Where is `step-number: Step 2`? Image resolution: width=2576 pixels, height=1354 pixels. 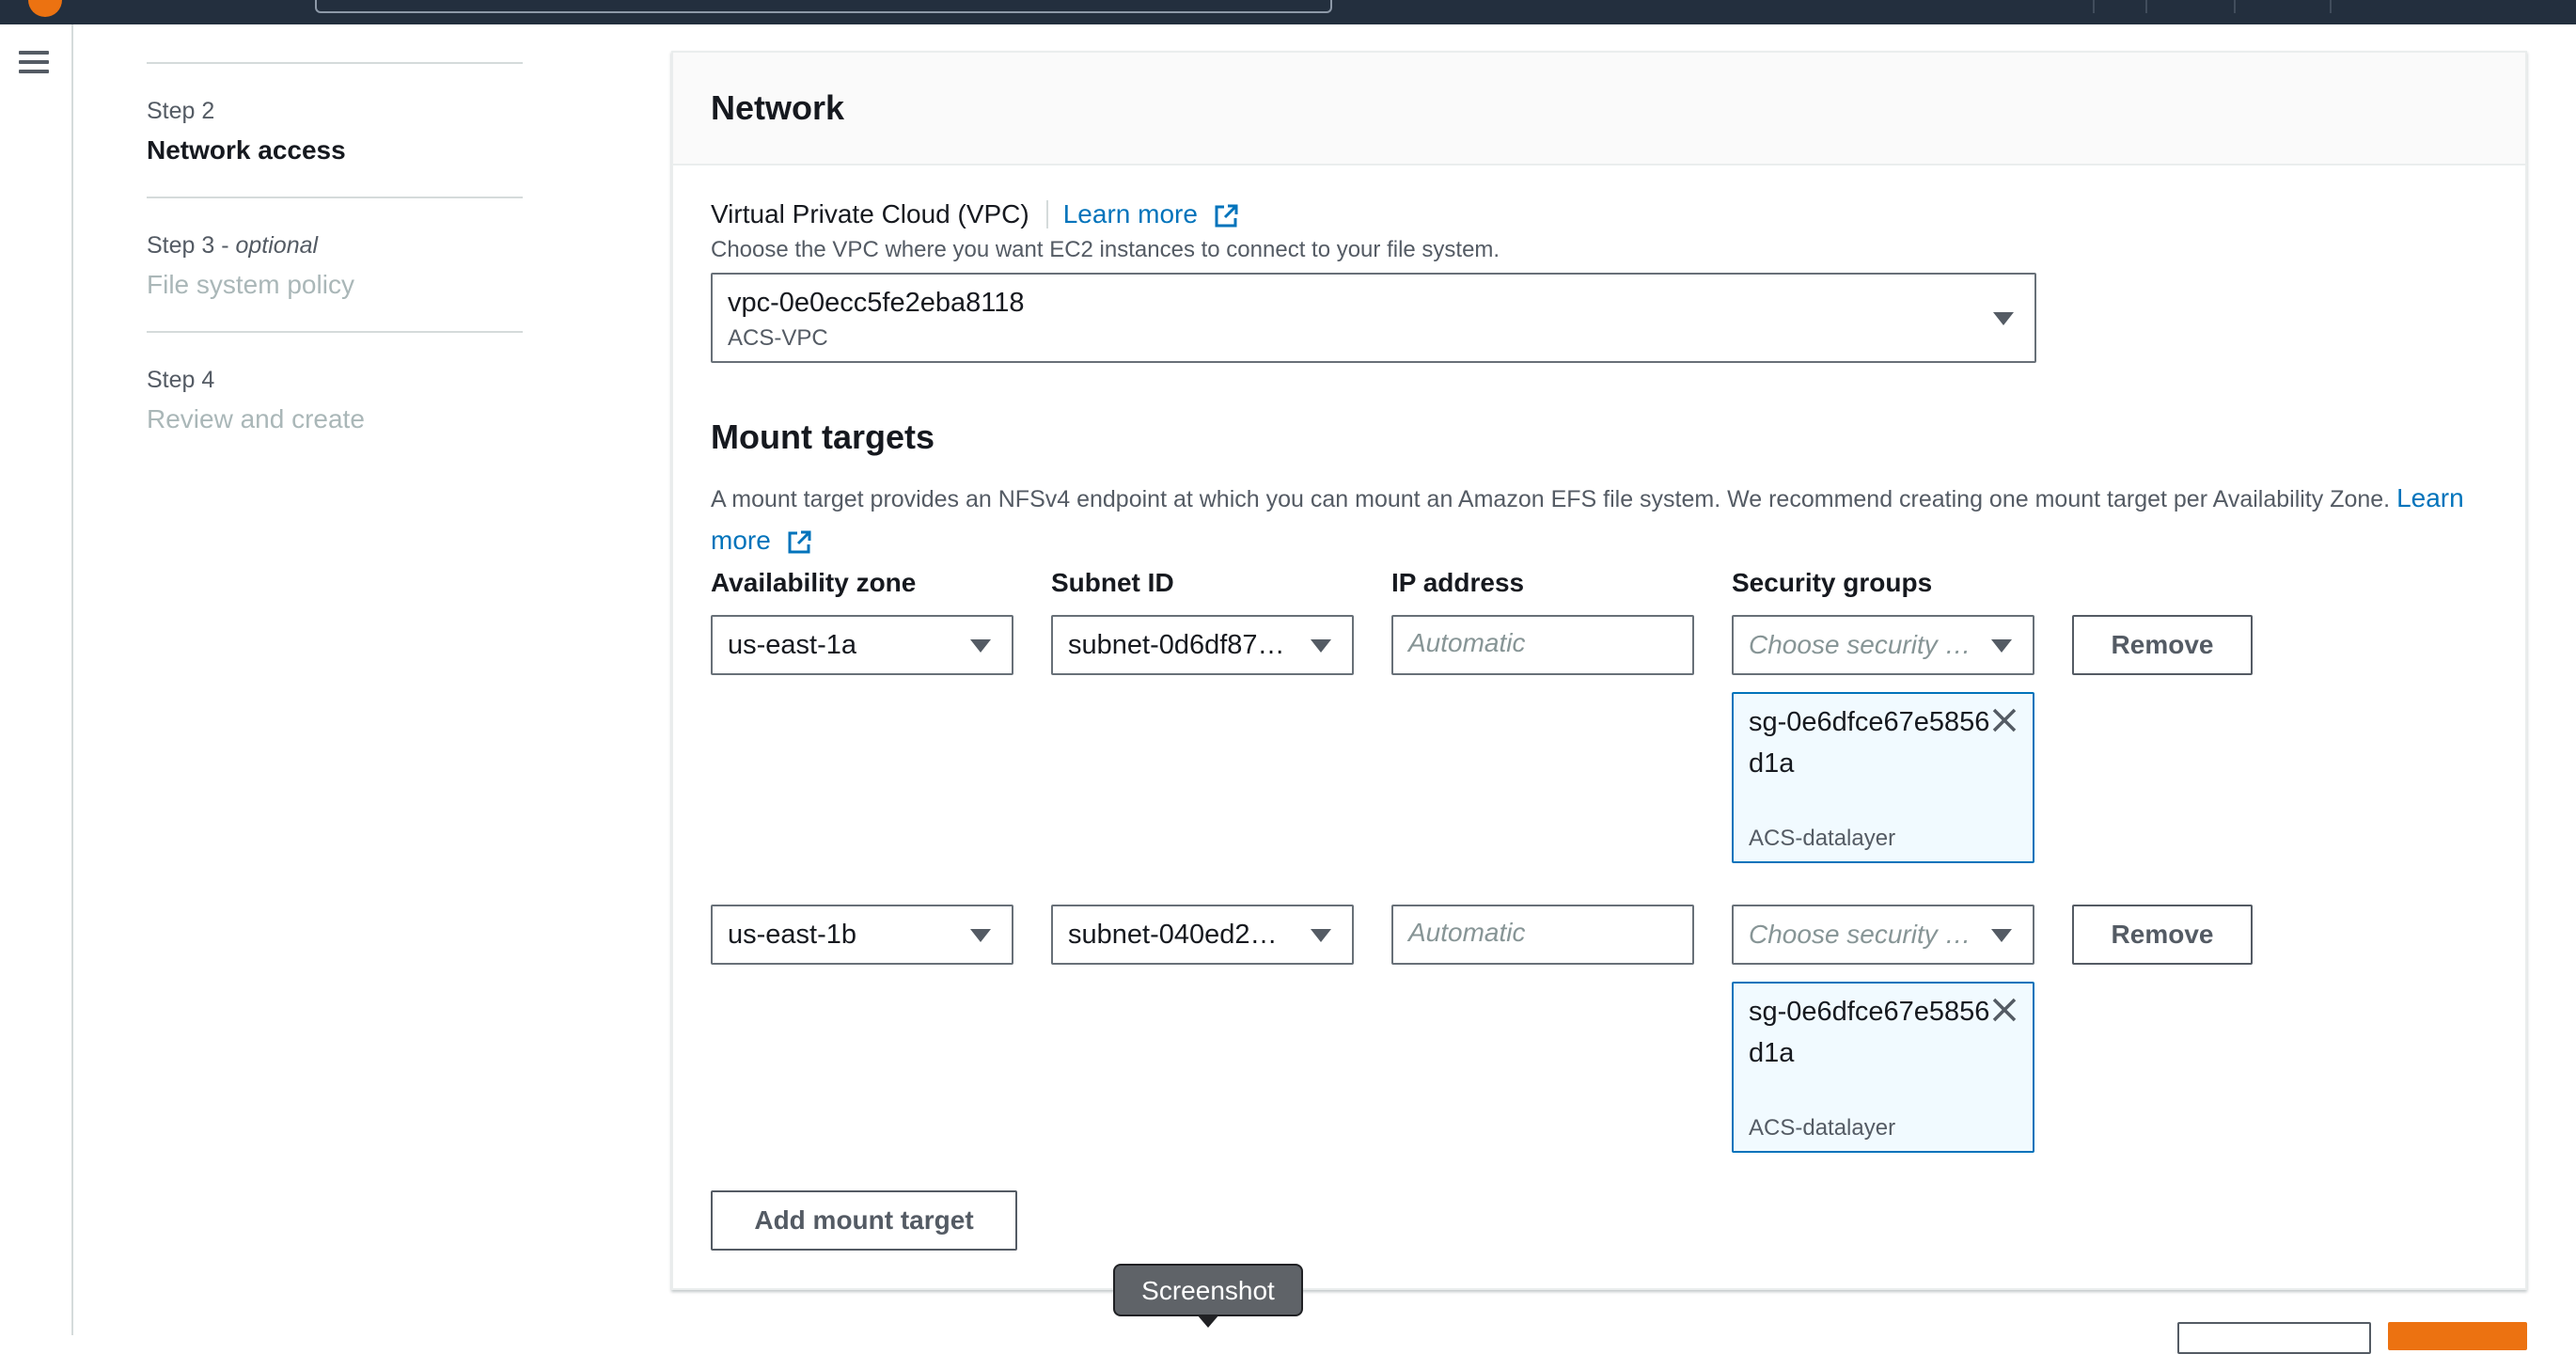
step-number: Step 2 is located at coordinates (181, 111).